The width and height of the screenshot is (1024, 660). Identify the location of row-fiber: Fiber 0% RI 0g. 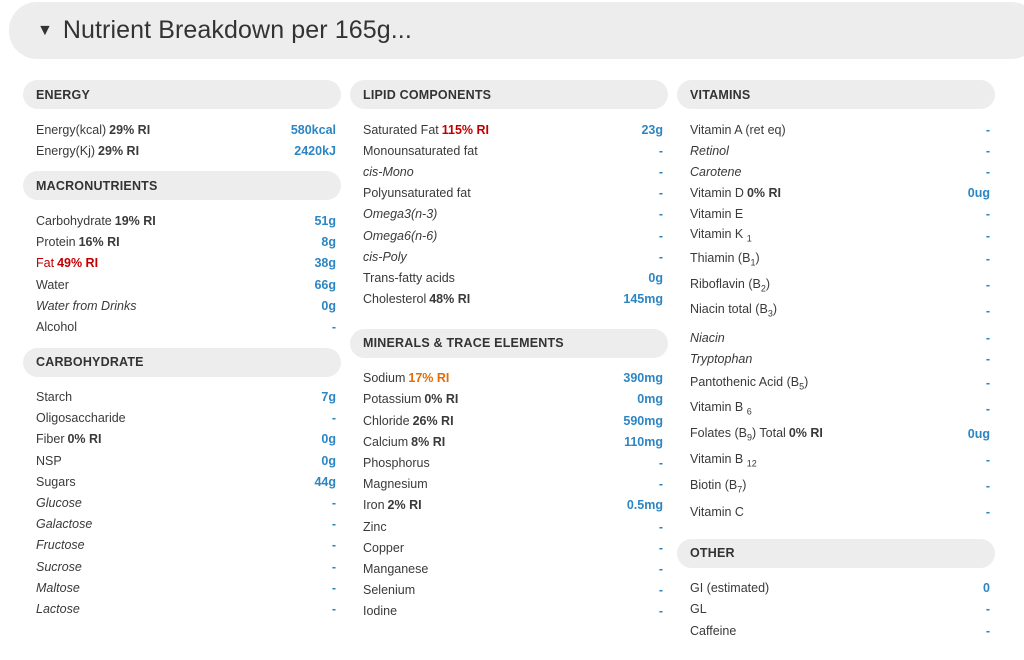
(182, 439).